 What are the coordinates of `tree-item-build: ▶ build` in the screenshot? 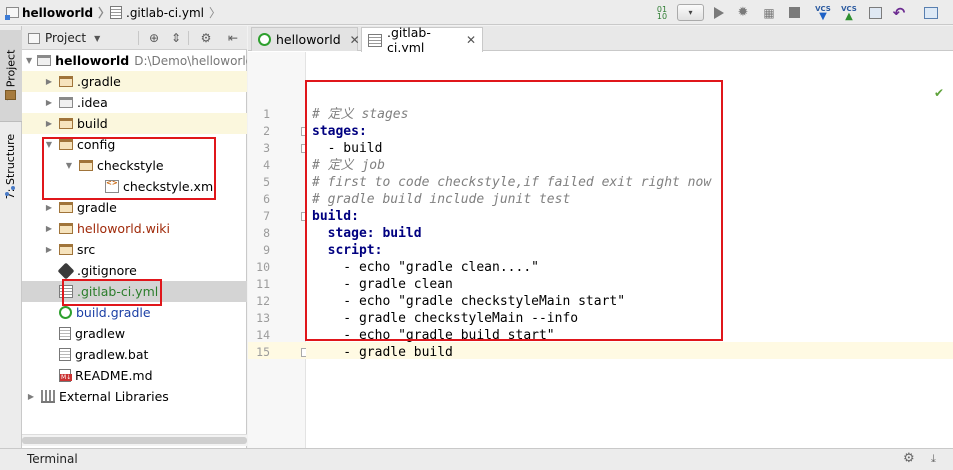 It's located at (134, 123).